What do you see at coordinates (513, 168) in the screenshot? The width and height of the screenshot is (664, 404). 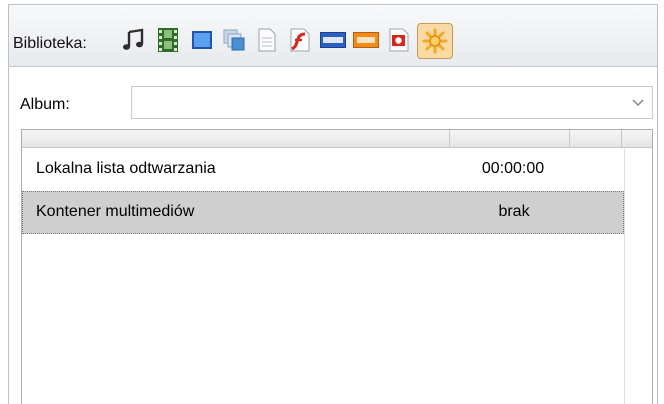 I see `row-value: 00:00:00` at bounding box center [513, 168].